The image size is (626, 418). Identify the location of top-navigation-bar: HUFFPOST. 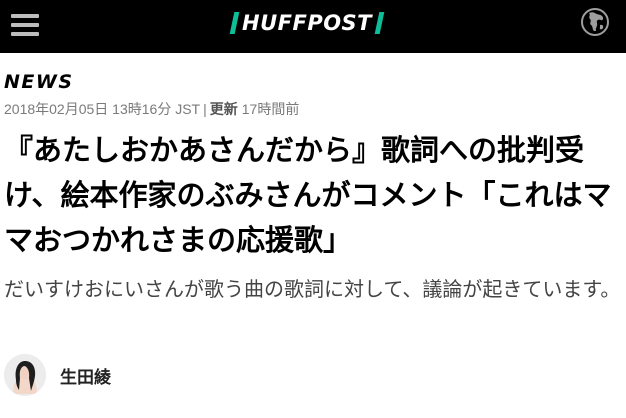
(313, 26).